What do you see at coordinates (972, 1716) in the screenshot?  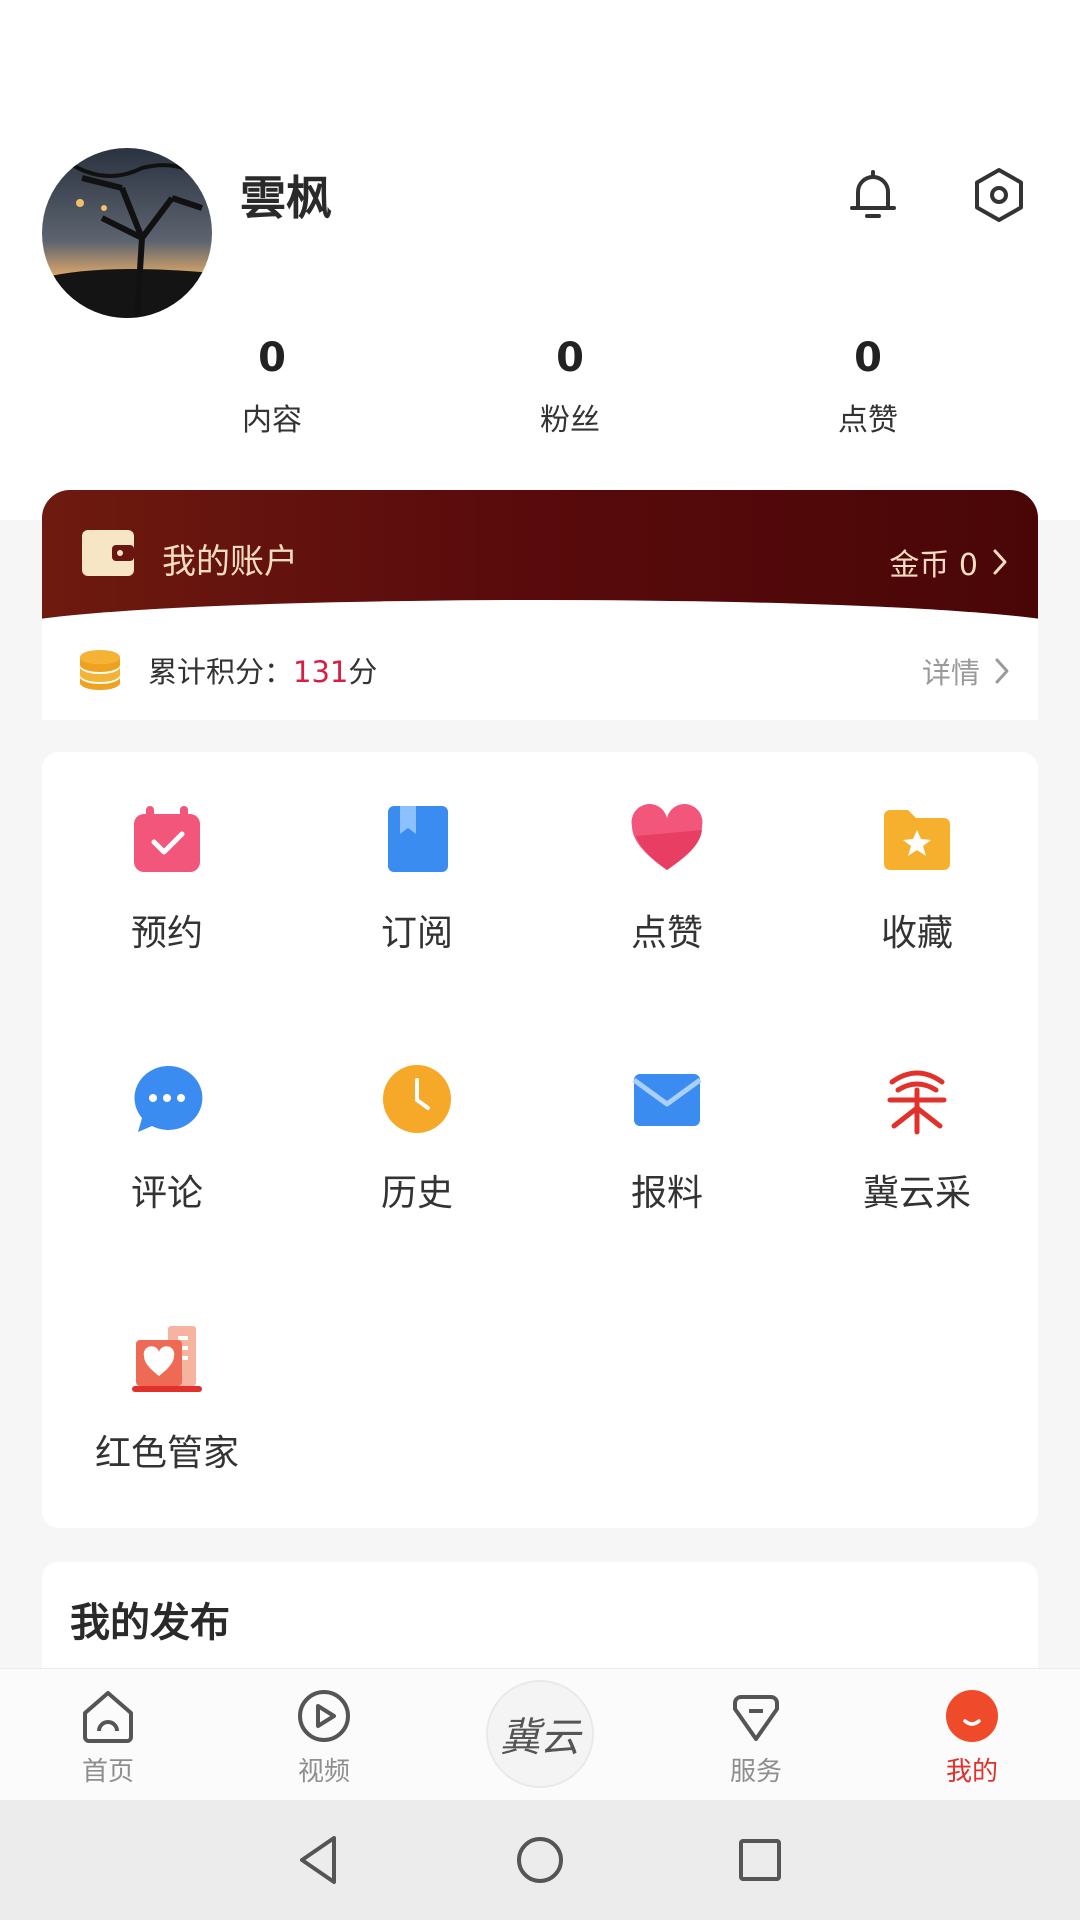 I see `me-icon` at bounding box center [972, 1716].